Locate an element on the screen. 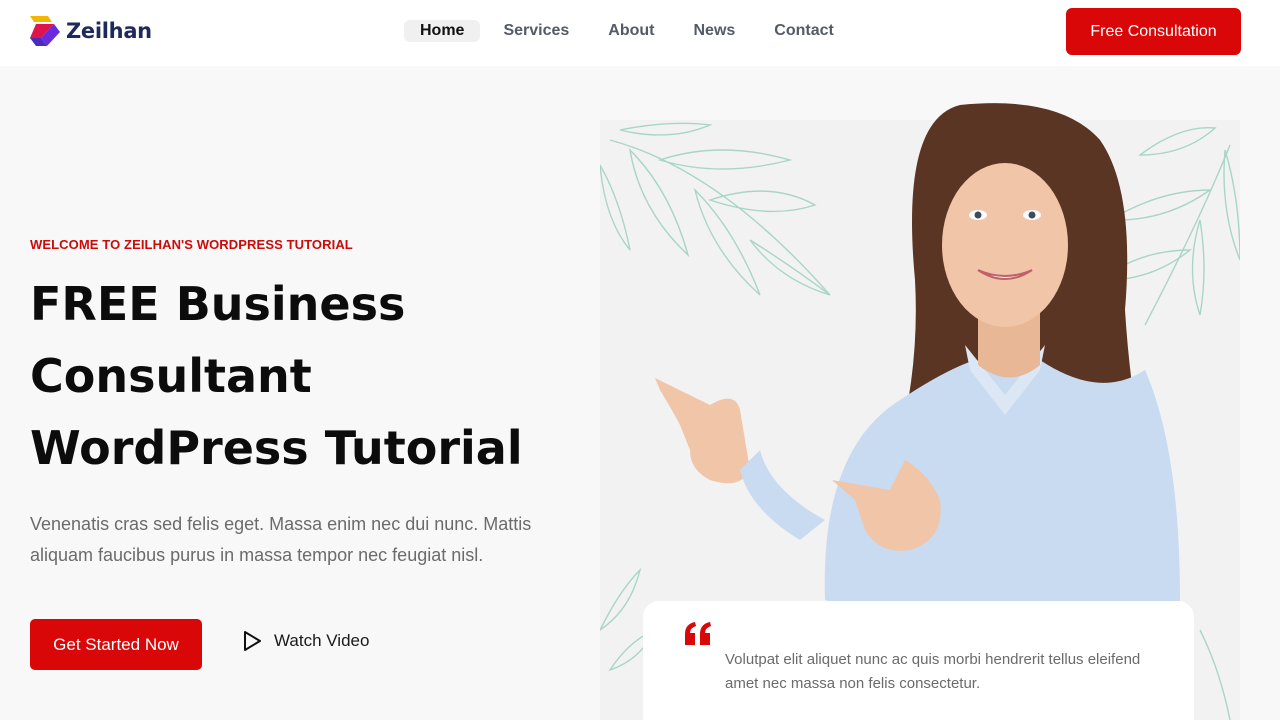 Image resolution: width=1280 pixels, height=720 pixels. headline-line: WordPress Tutorial is located at coordinates (276, 448).